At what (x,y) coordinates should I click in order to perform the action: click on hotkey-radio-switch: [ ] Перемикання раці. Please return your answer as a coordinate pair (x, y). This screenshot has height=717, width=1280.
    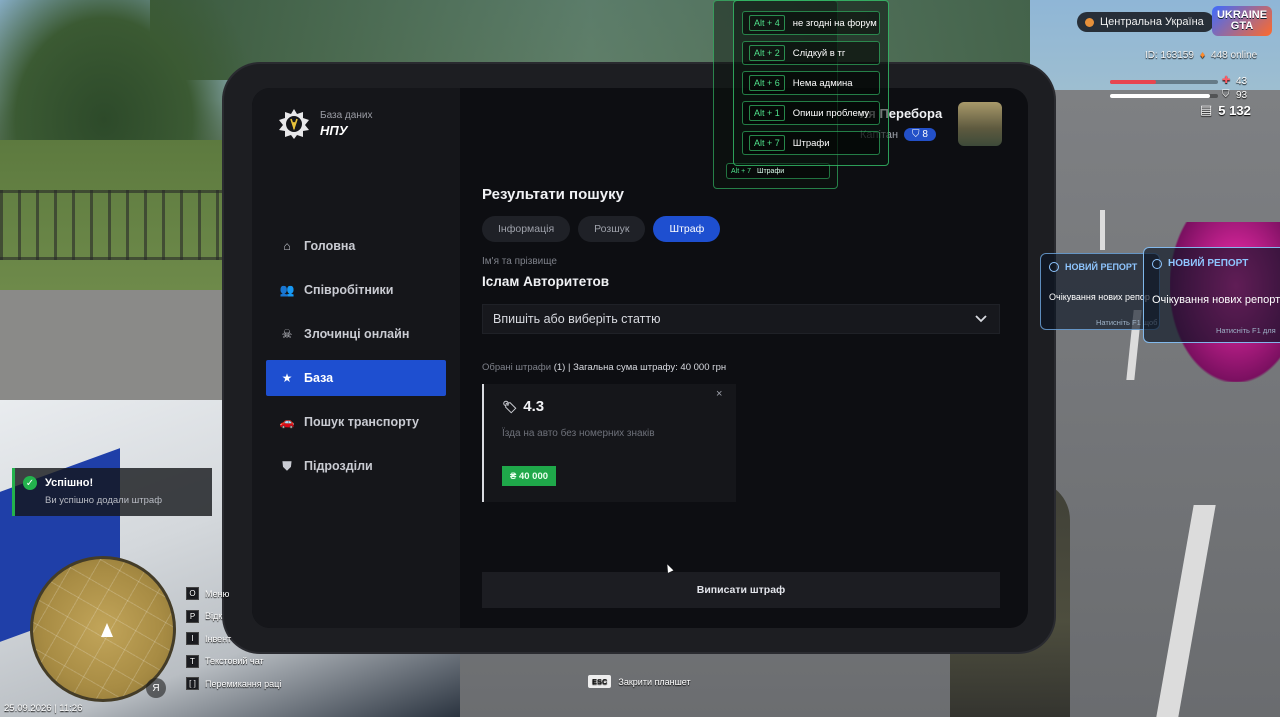
    Looking at the image, I should click on (233, 683).